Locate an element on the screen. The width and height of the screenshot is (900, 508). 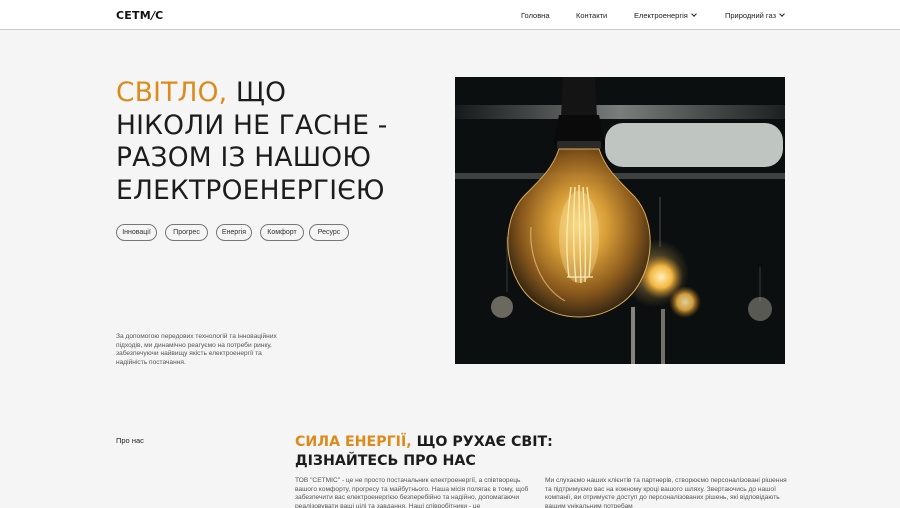
about-title-rest: ЩО РУХАЄ СВІТ: is located at coordinates (482, 442).